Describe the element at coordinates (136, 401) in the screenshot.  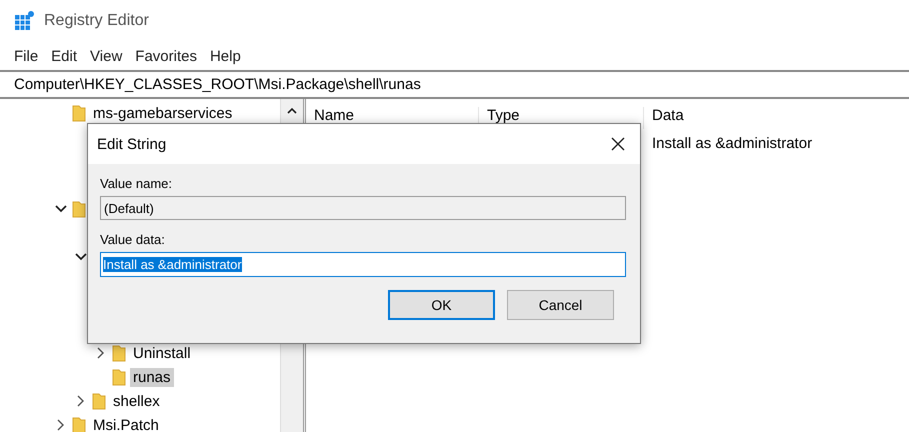
I see `tree-item: shellex` at that location.